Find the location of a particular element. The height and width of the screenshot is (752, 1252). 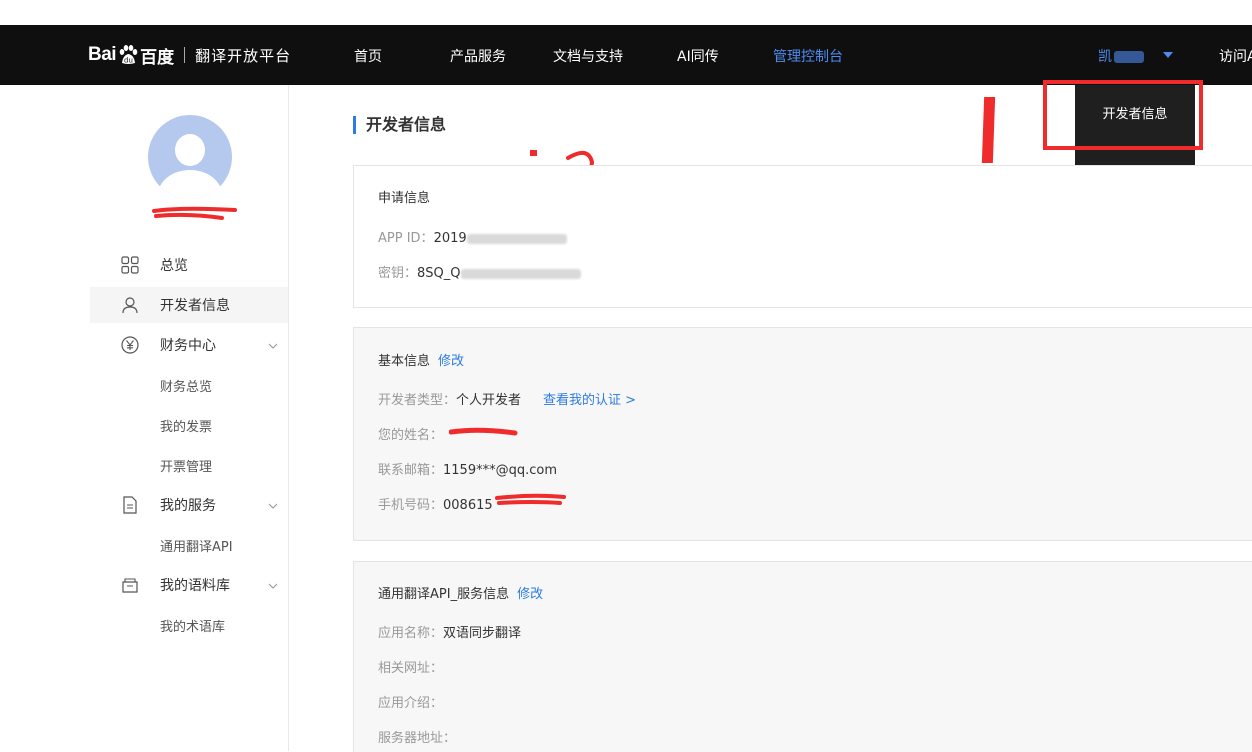

basic-info-title: 基本信息 is located at coordinates (404, 361).